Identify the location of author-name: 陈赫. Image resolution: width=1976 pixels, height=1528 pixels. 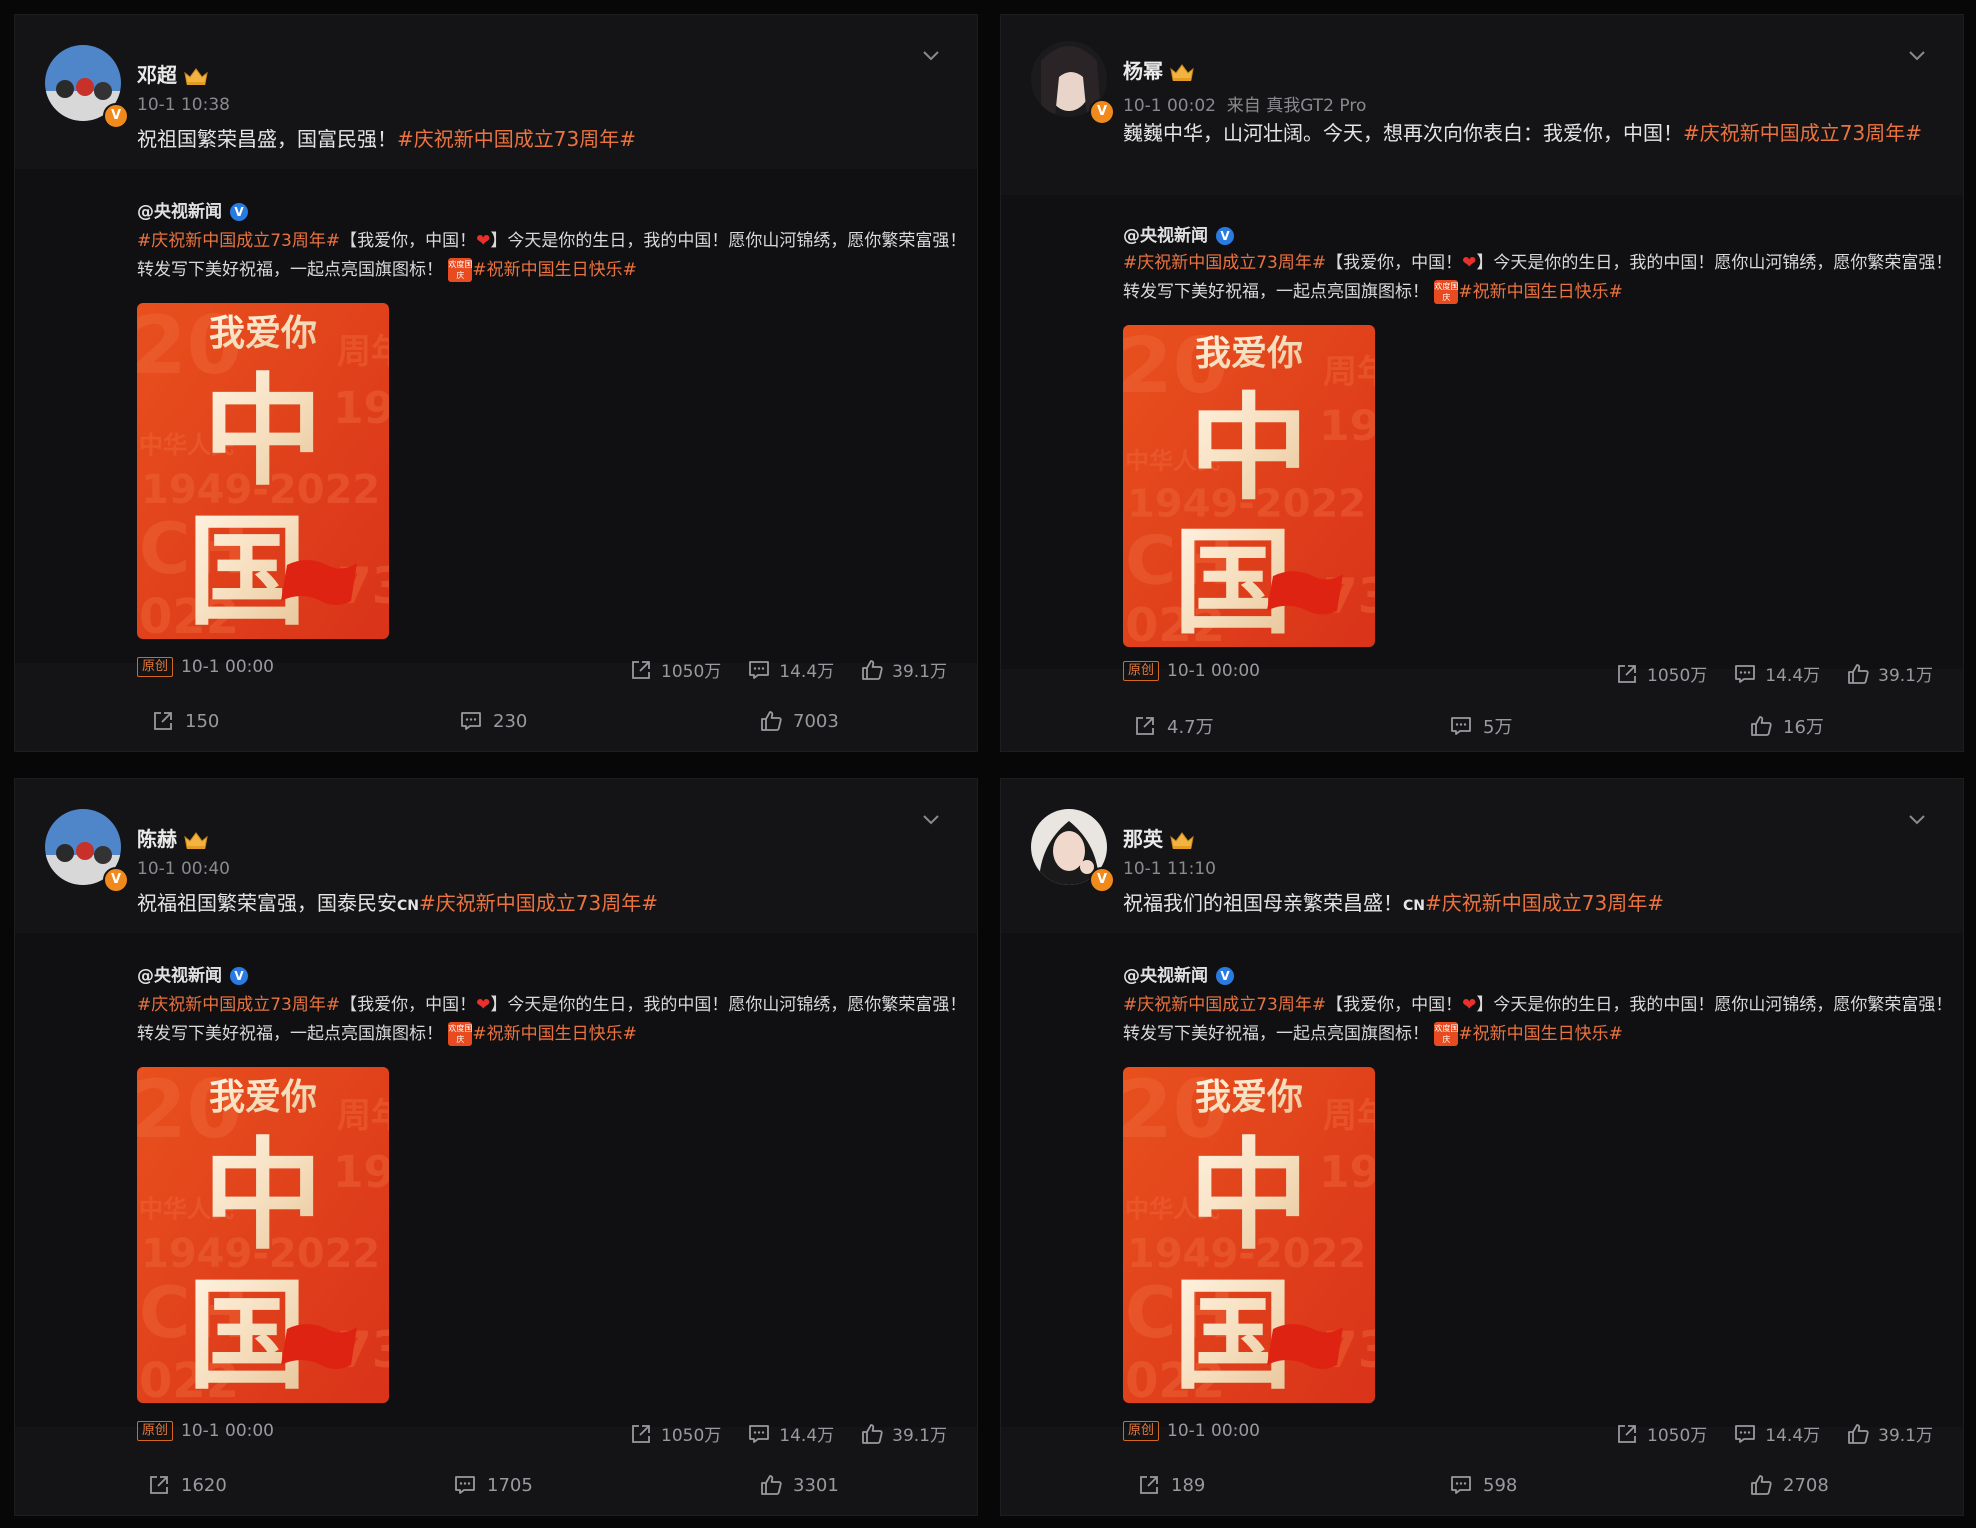
(173, 837).